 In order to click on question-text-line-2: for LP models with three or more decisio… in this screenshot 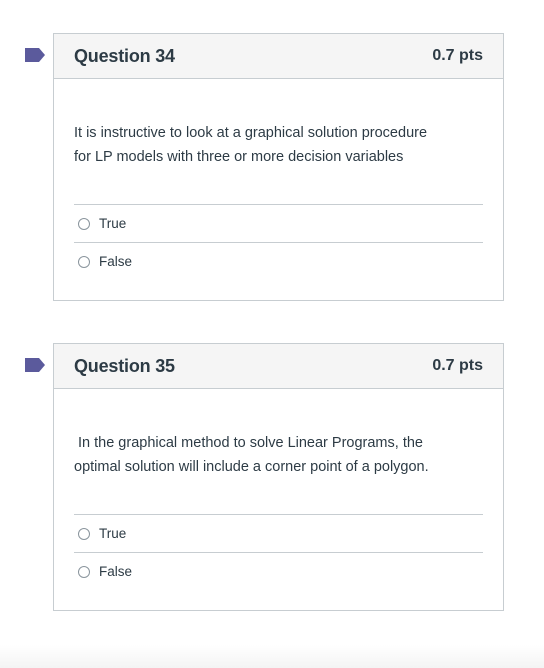, I will do `click(239, 157)`.